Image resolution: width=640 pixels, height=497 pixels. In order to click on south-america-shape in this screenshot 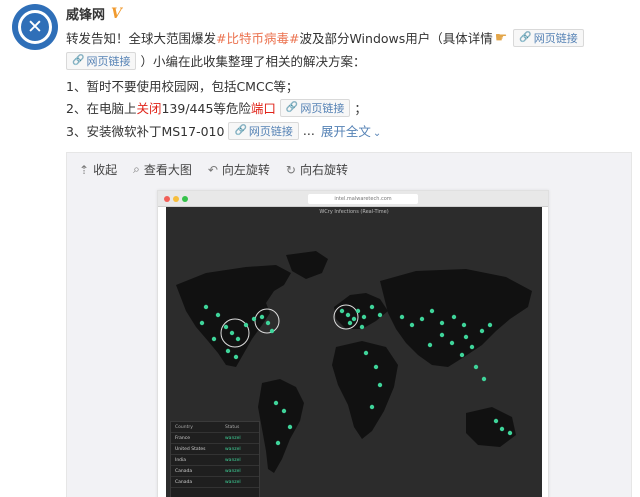, I will do `click(281, 426)`.